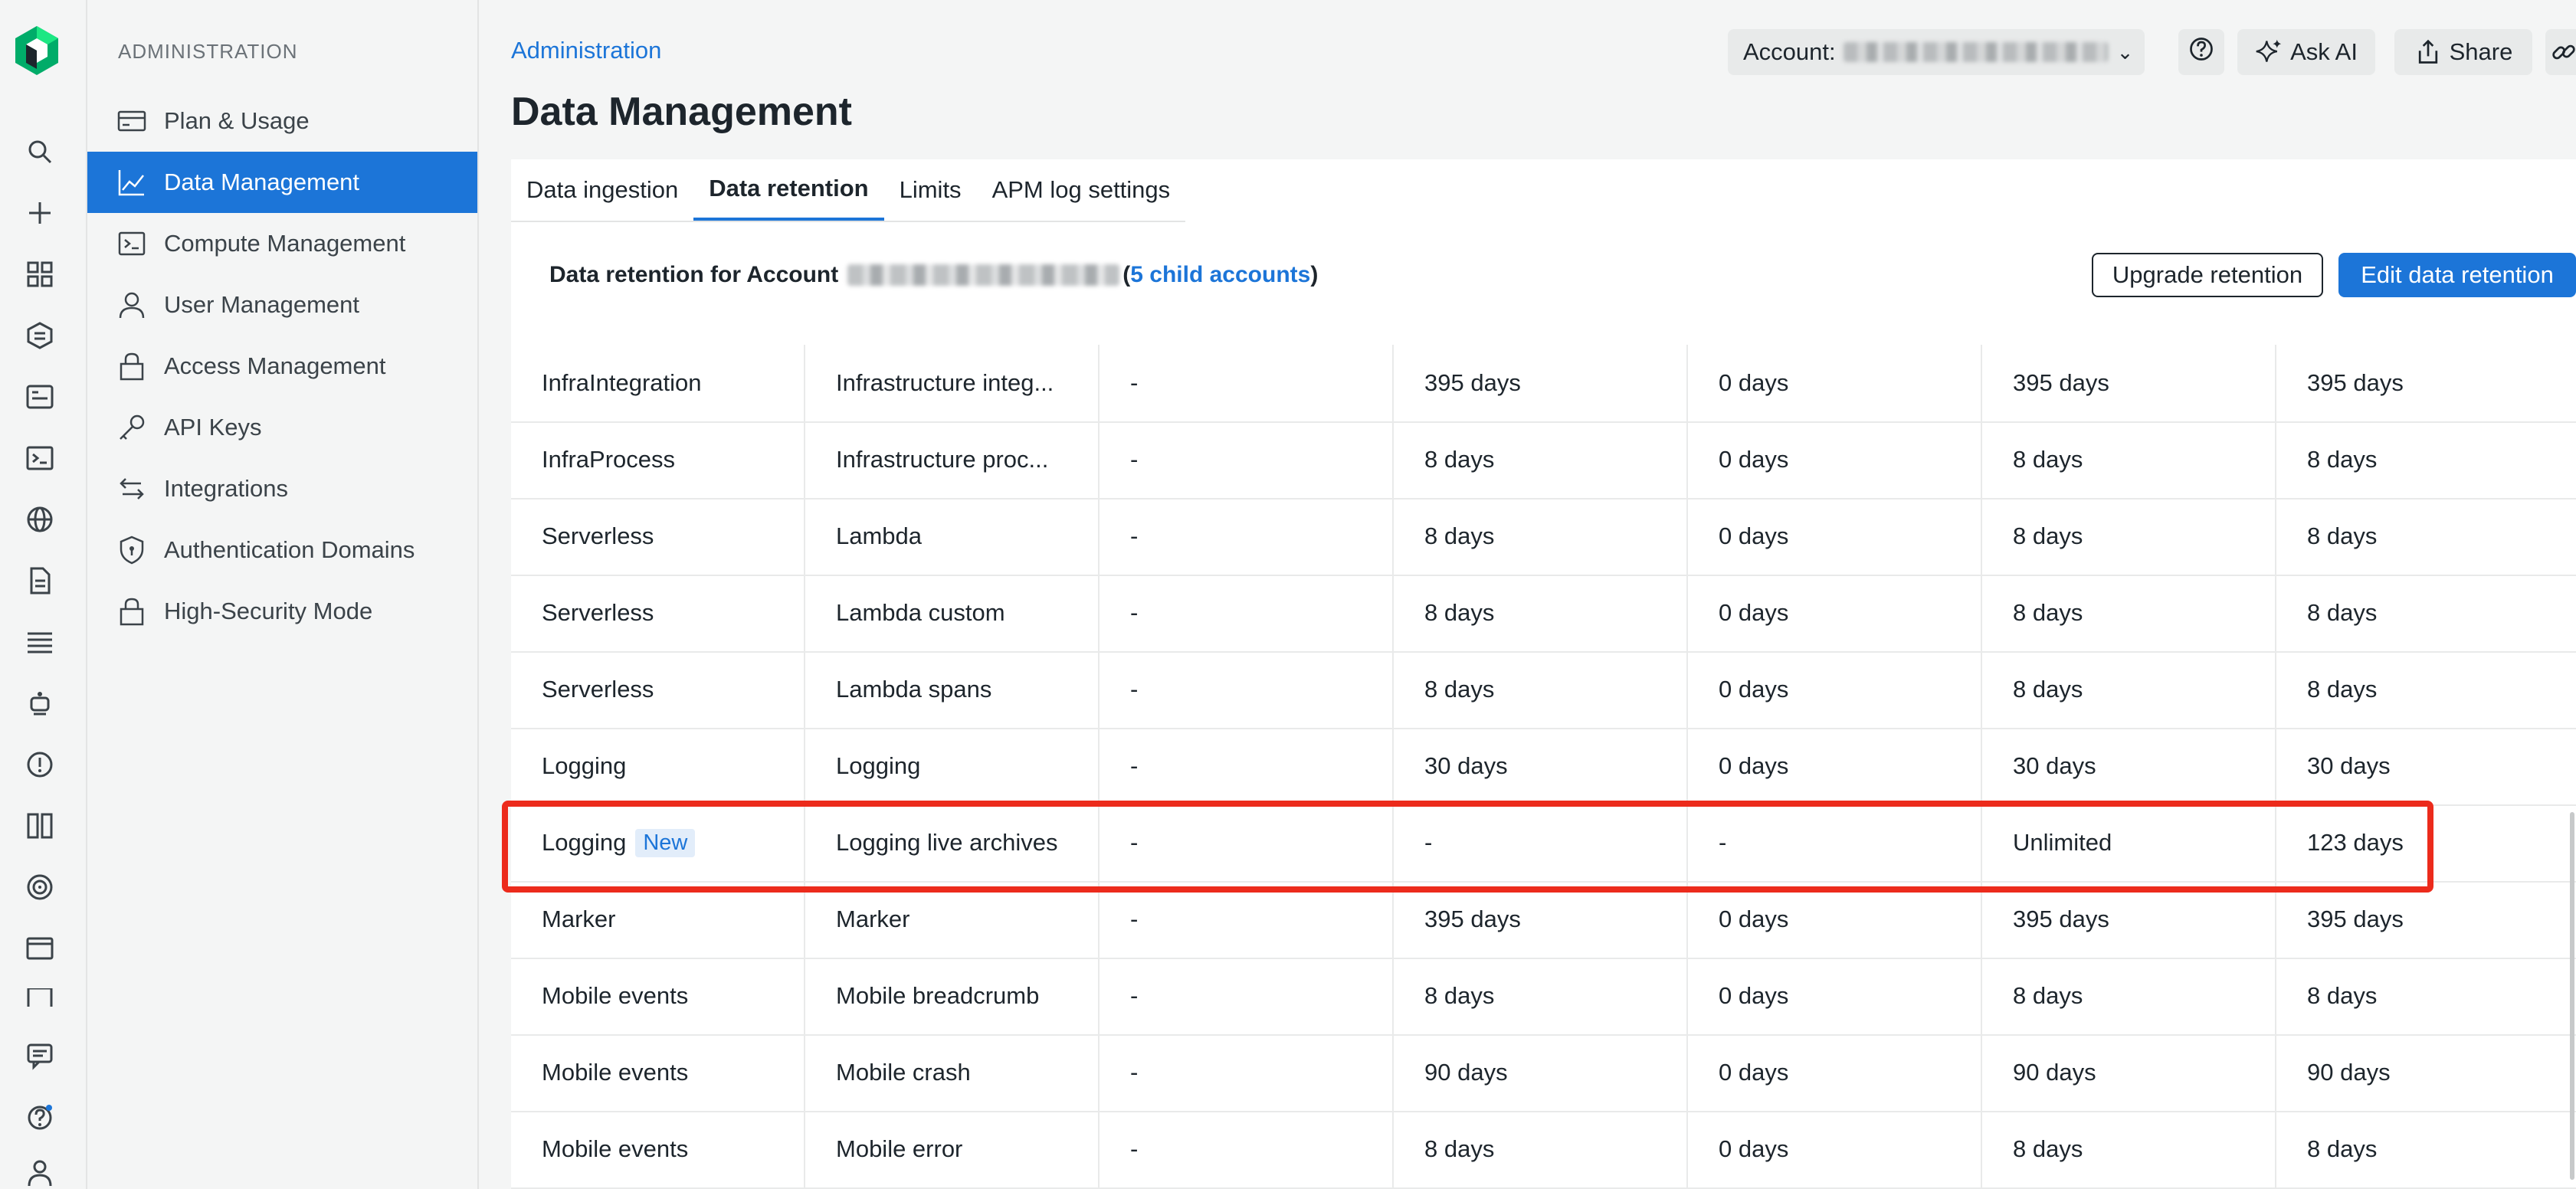 Image resolution: width=2576 pixels, height=1189 pixels. Describe the element at coordinates (2572, 996) in the screenshot. I see `scrollbar` at that location.